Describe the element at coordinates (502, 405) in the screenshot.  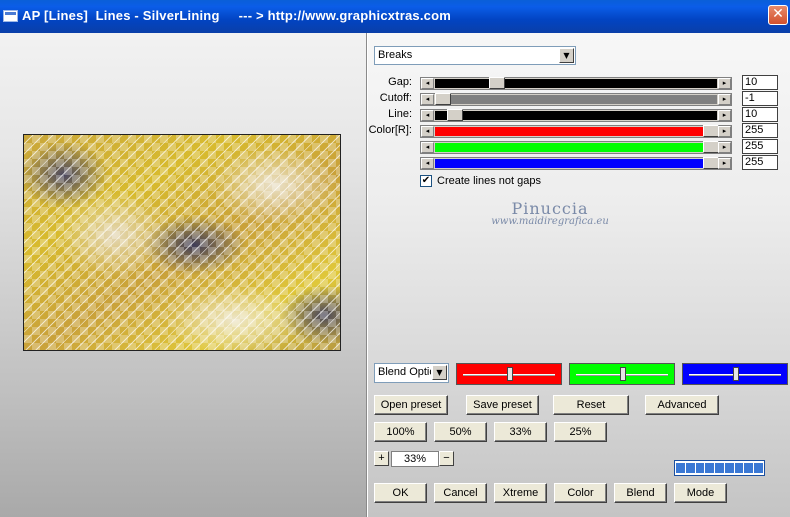
I see `save-preset-button: Save preset` at that location.